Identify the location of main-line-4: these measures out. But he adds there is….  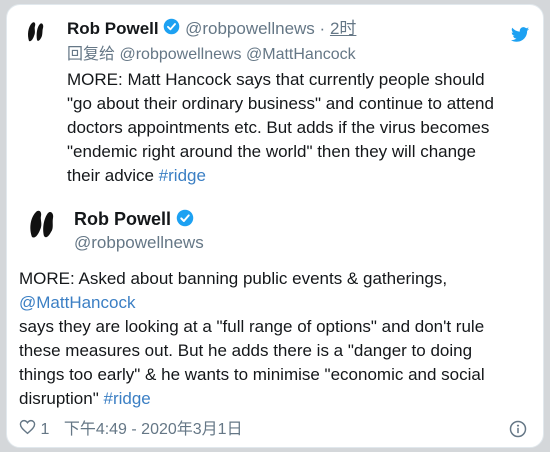
(246, 350).